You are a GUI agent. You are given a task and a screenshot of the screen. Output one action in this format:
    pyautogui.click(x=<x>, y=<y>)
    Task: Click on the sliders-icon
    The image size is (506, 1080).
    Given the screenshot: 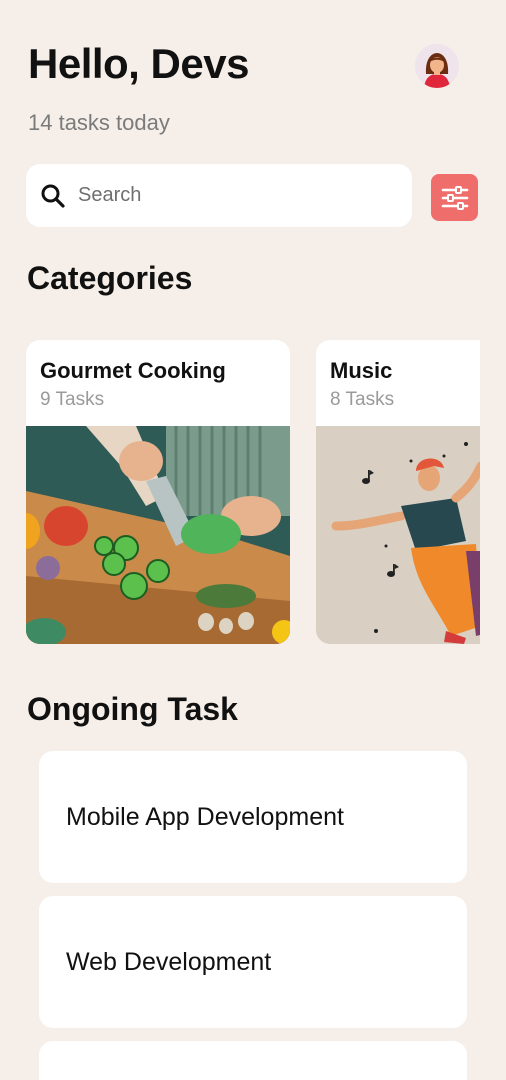 What is the action you would take?
    pyautogui.click(x=454, y=197)
    